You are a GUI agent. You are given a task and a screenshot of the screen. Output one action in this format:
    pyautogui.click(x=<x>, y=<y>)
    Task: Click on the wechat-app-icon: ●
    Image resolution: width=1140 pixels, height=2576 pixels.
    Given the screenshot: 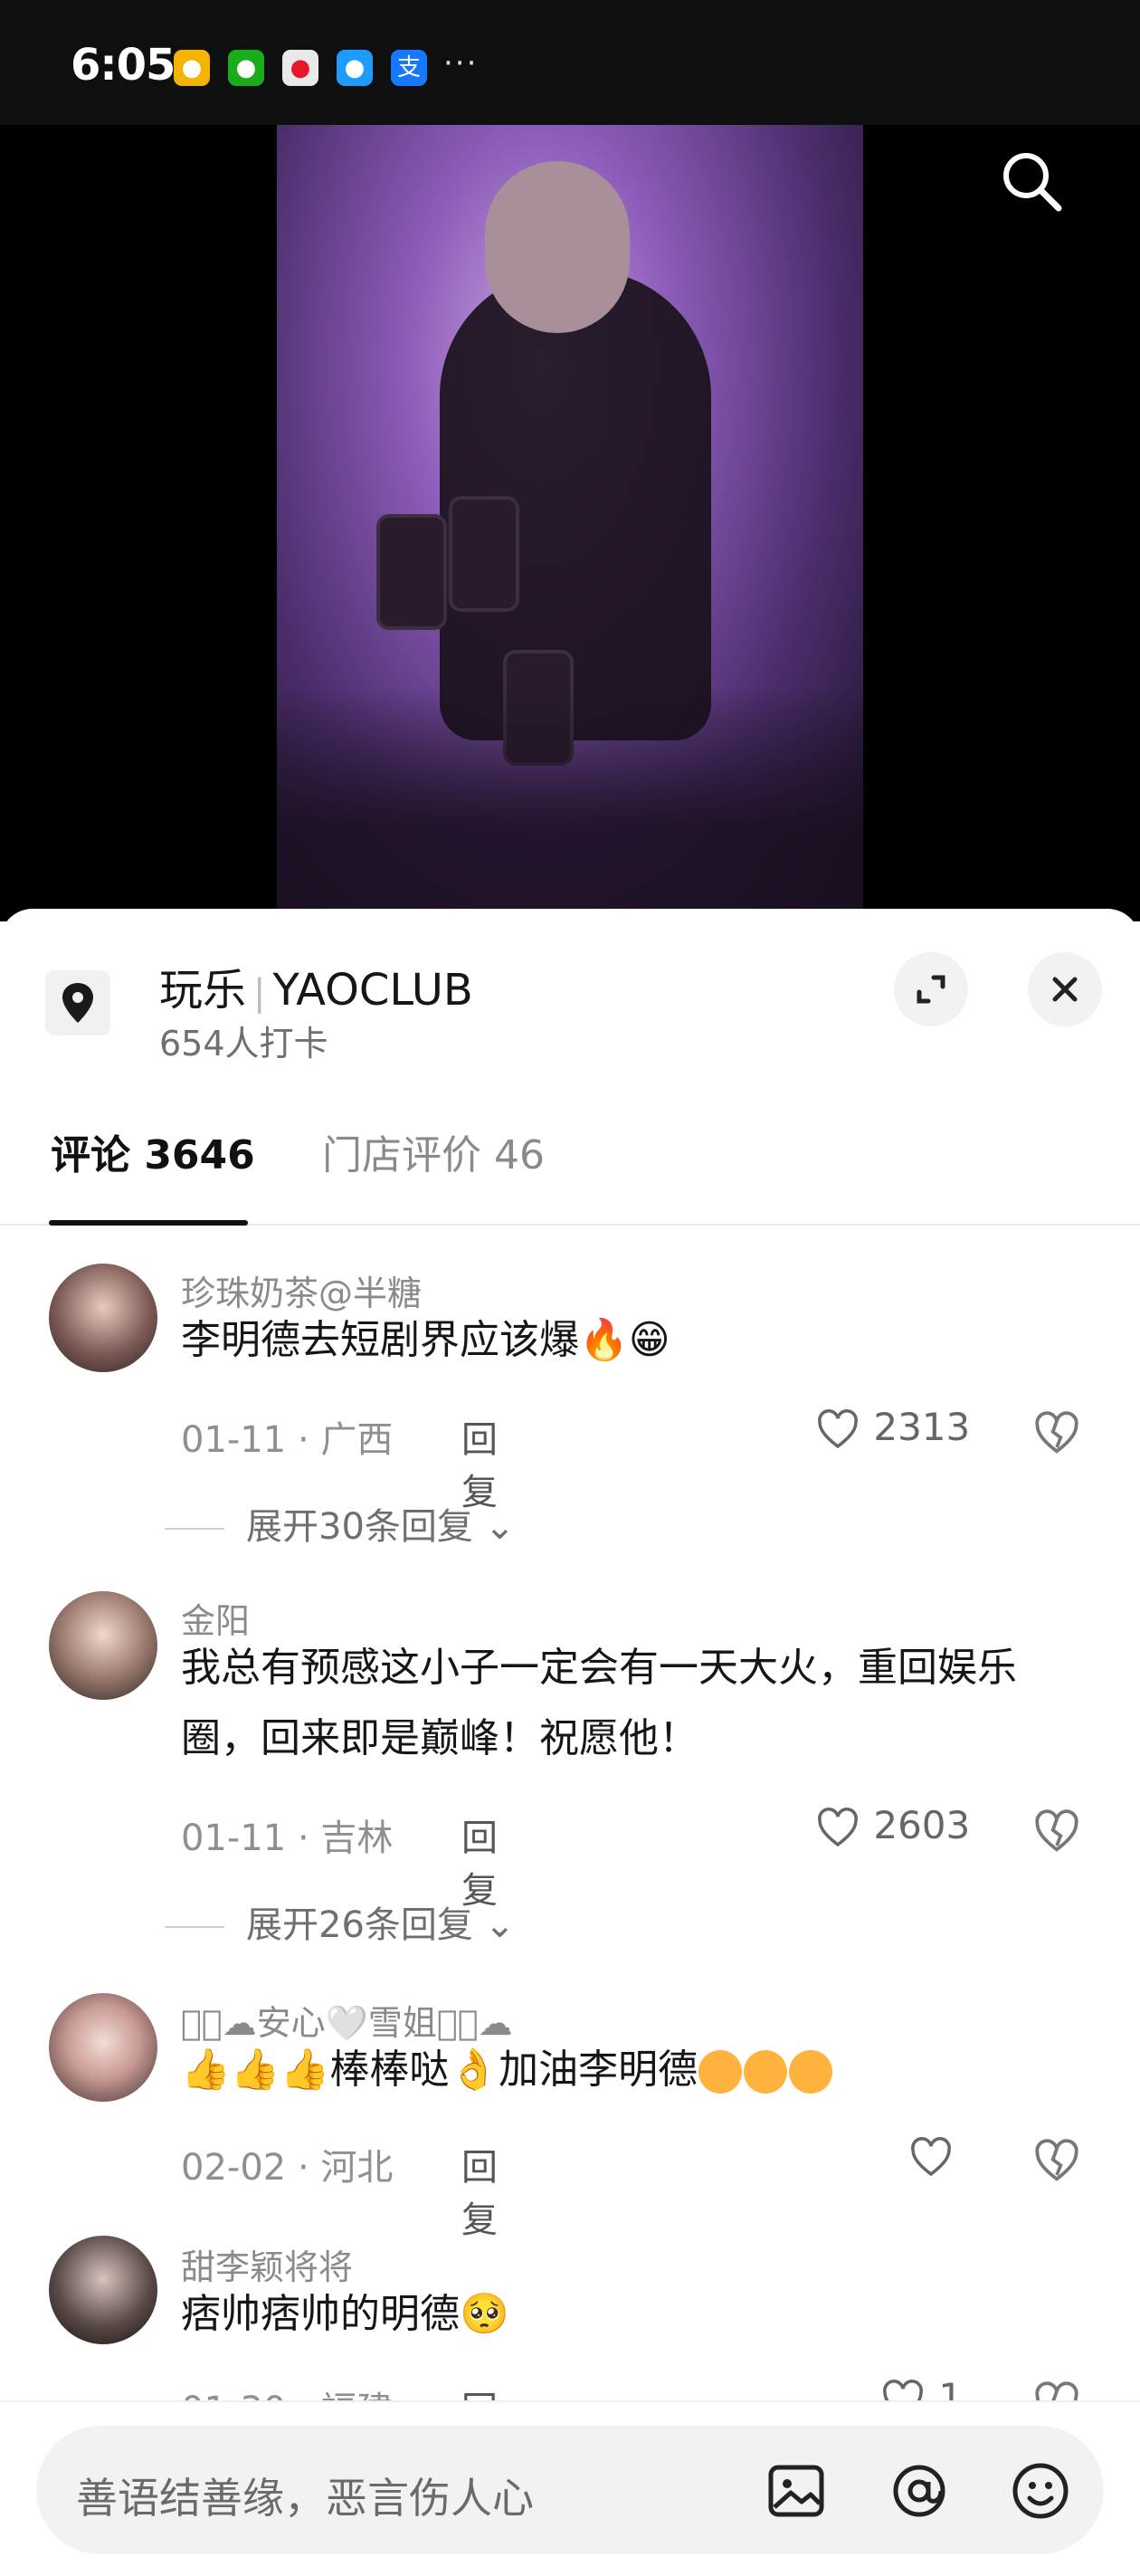 What is the action you would take?
    pyautogui.click(x=246, y=68)
    